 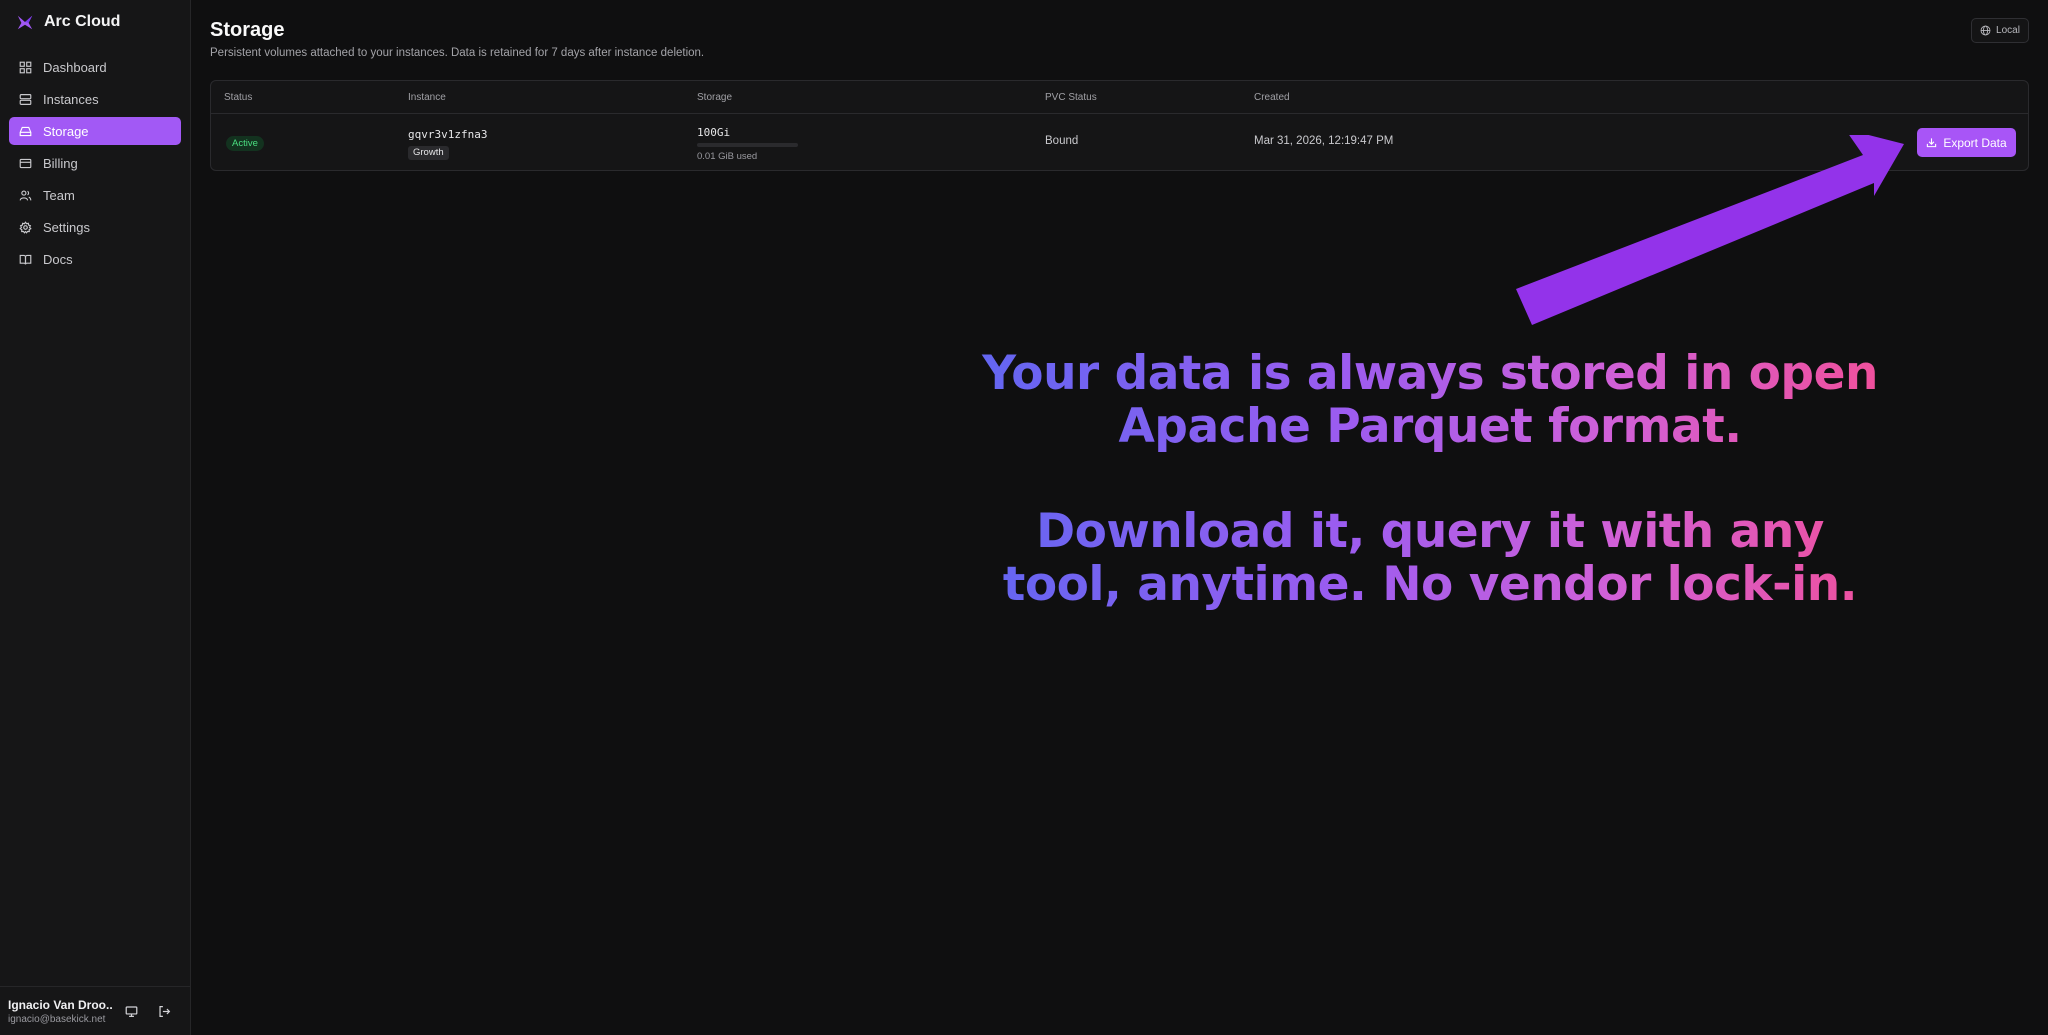 What do you see at coordinates (25, 131) in the screenshot?
I see `hard-drive-icon` at bounding box center [25, 131].